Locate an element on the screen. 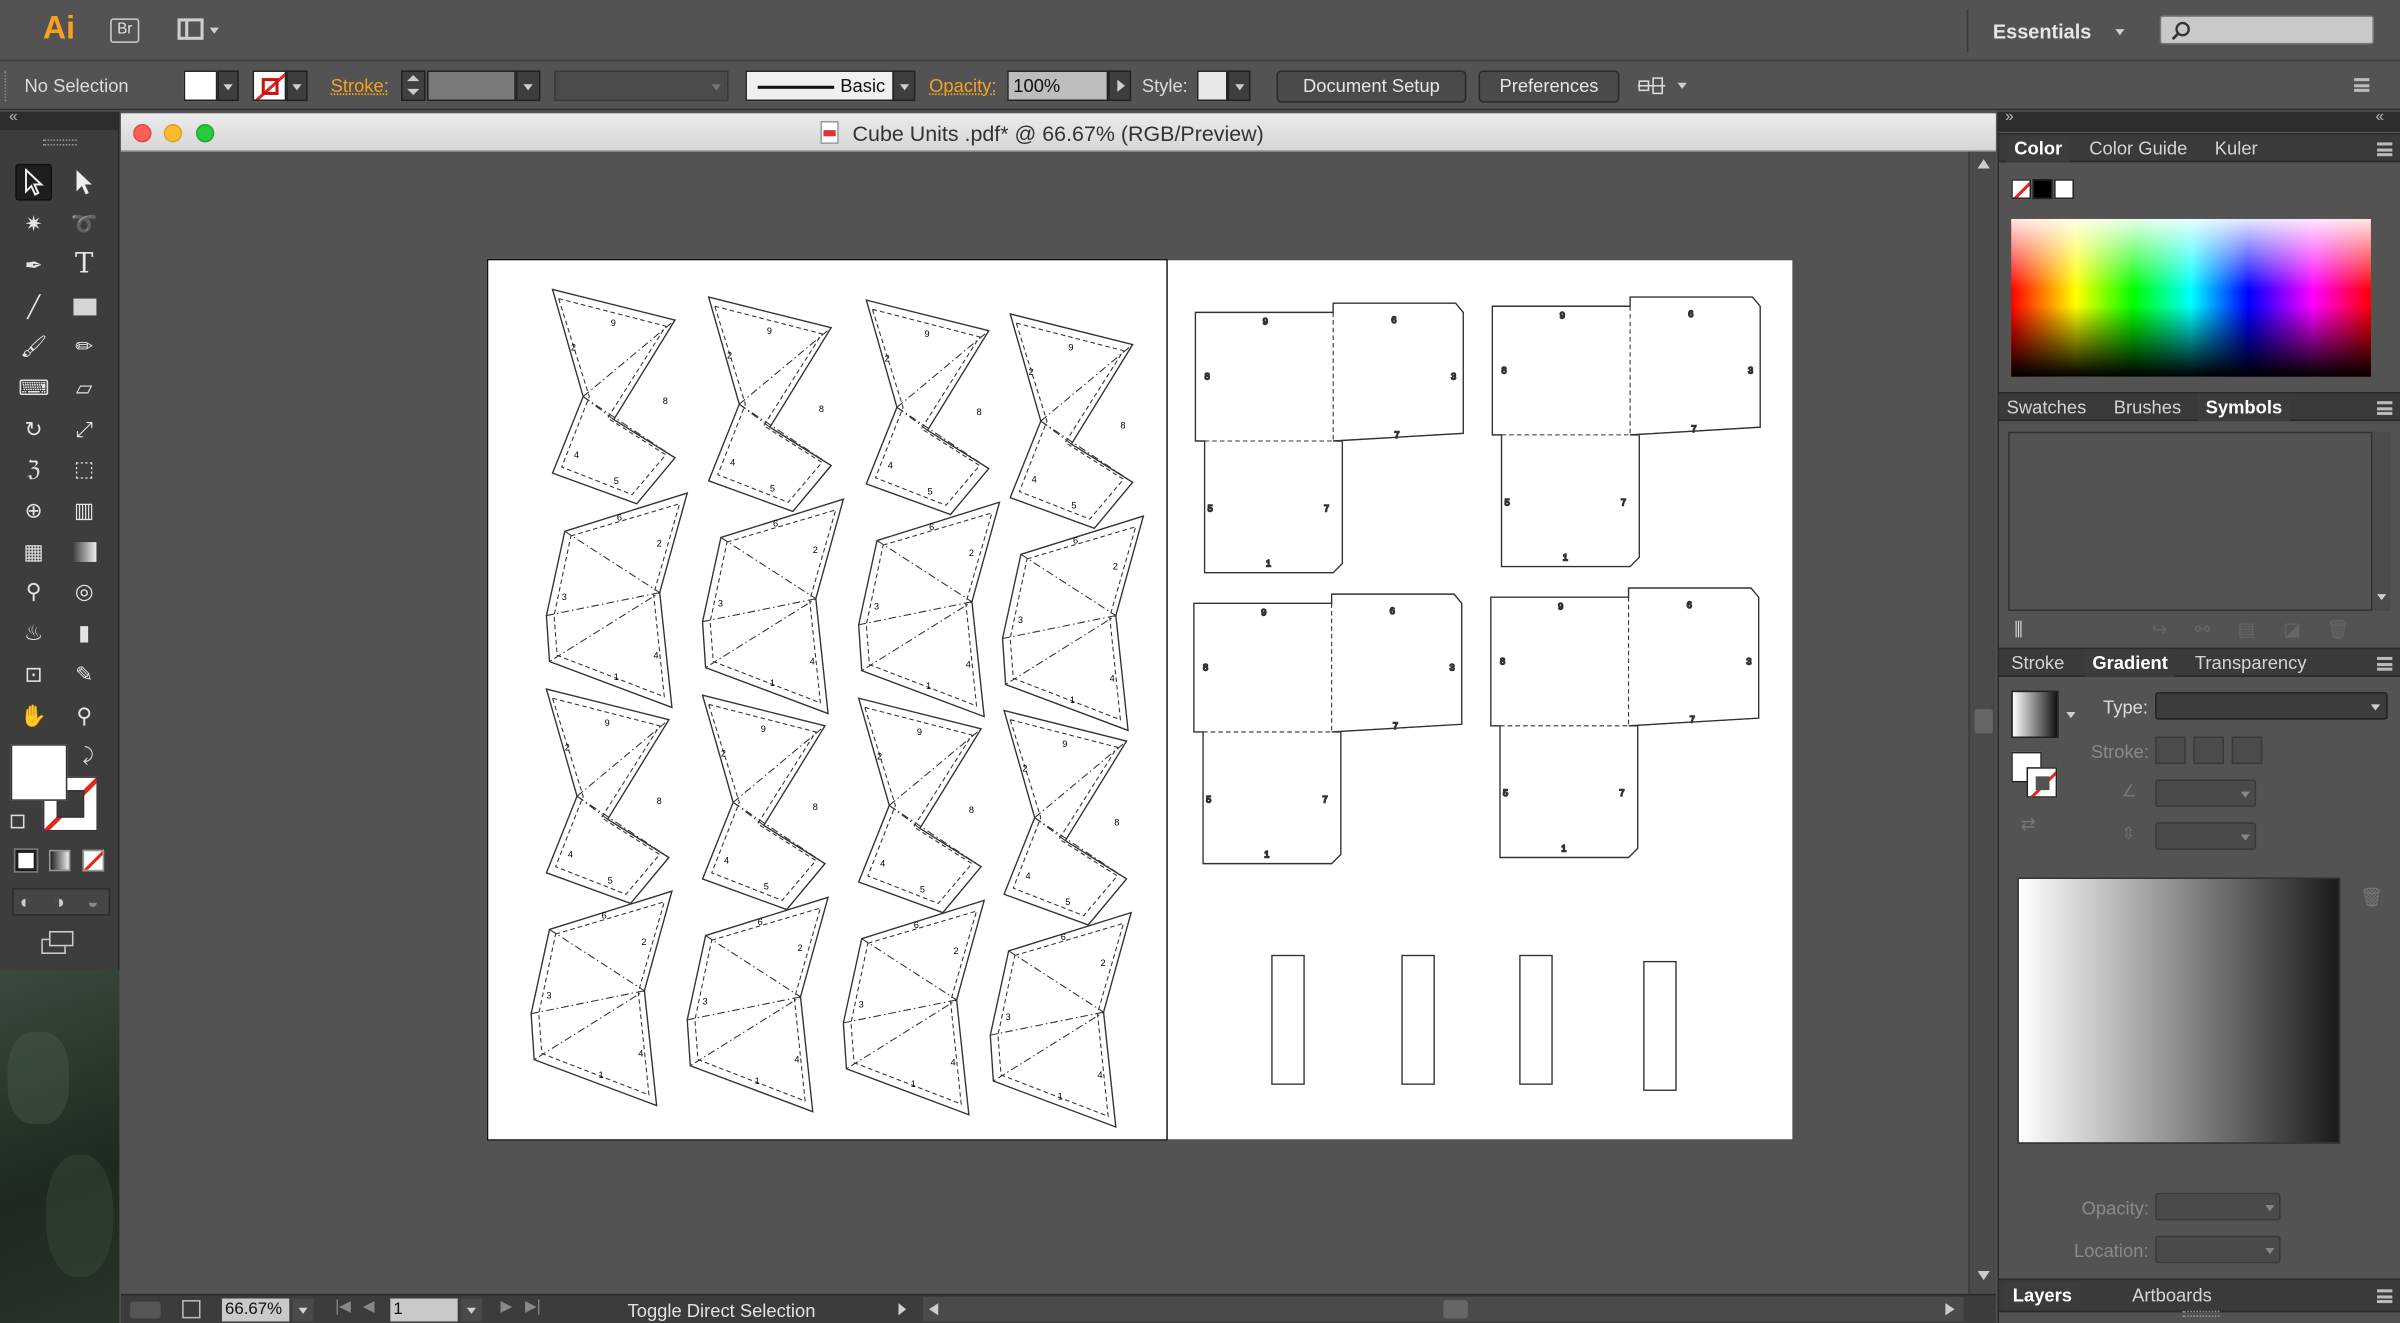 Image resolution: width=2400 pixels, height=1323 pixels. status-info-text: Toggle Direct Selection is located at coordinates (722, 1310).